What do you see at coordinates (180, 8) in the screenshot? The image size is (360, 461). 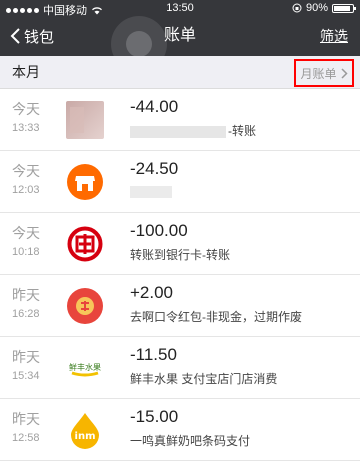 I see `status-bar: 中国移动 13:50 90%` at bounding box center [180, 8].